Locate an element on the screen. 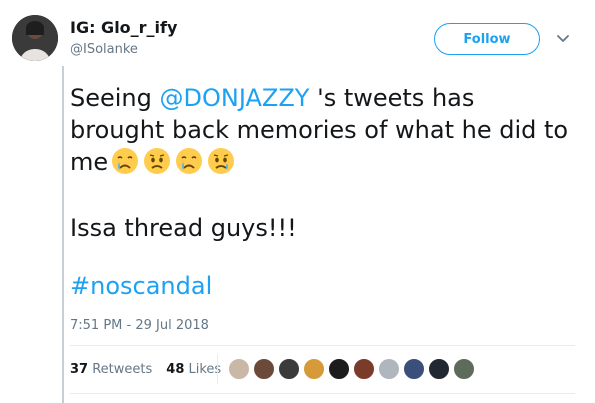 Image resolution: width=595 pixels, height=403 pixels. liker-avatars is located at coordinates (353, 369).